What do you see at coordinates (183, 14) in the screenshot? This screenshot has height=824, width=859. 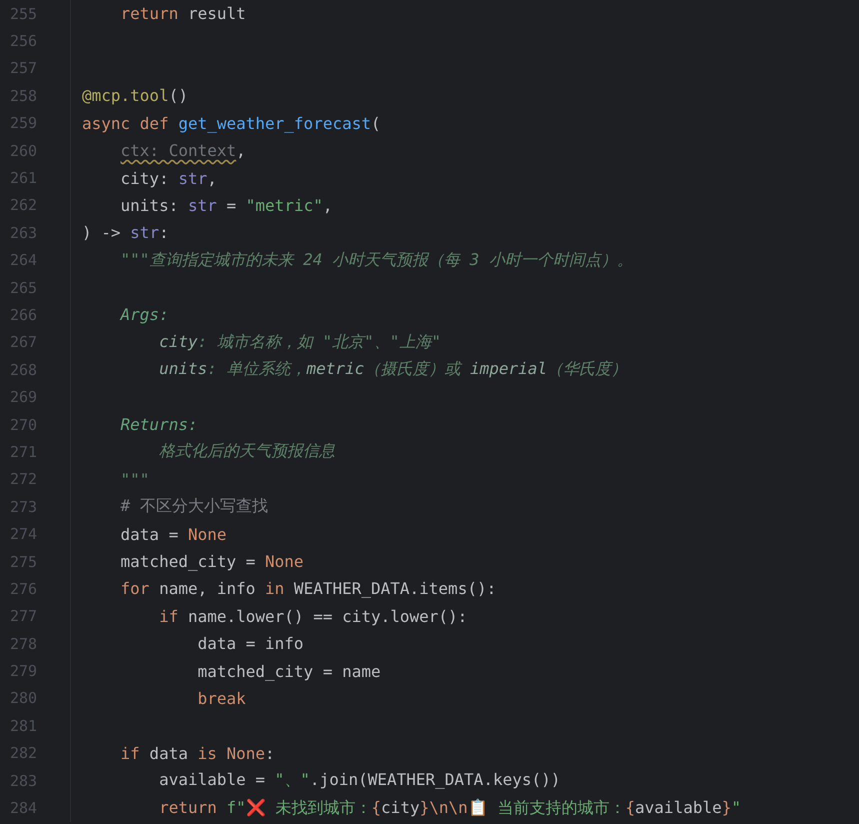 I see `code-line: return result` at bounding box center [183, 14].